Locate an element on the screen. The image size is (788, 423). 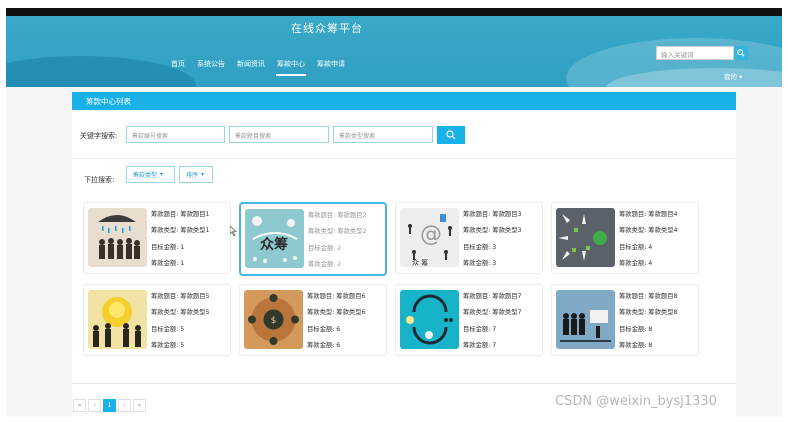
section-header: 筹款中心列表 is located at coordinates (404, 101).